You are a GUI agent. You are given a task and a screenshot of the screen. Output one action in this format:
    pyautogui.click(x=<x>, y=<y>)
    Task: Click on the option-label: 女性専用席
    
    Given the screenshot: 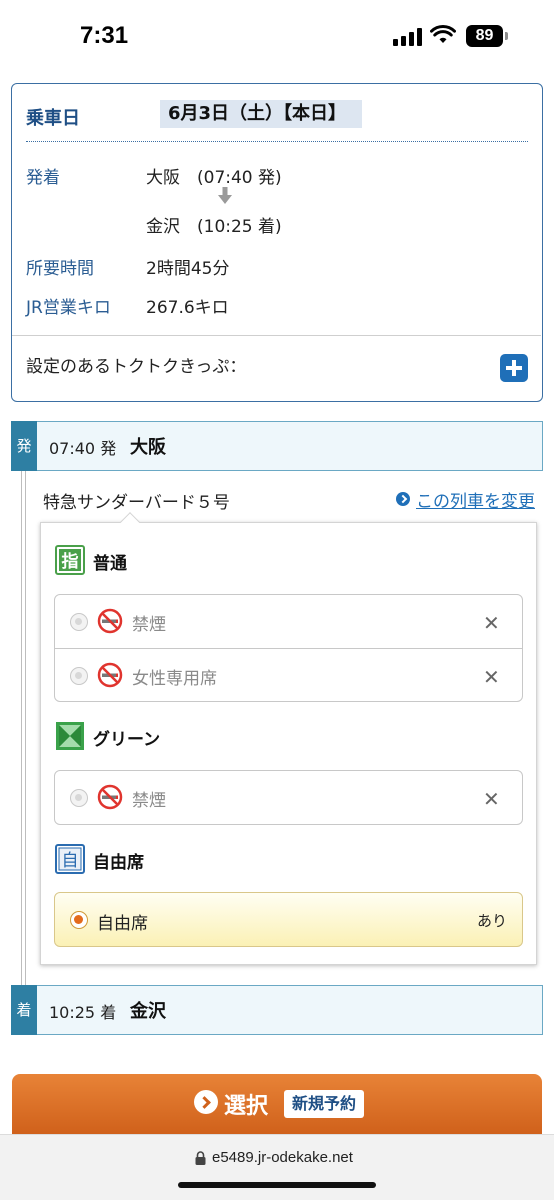 What is the action you would take?
    pyautogui.click(x=174, y=679)
    